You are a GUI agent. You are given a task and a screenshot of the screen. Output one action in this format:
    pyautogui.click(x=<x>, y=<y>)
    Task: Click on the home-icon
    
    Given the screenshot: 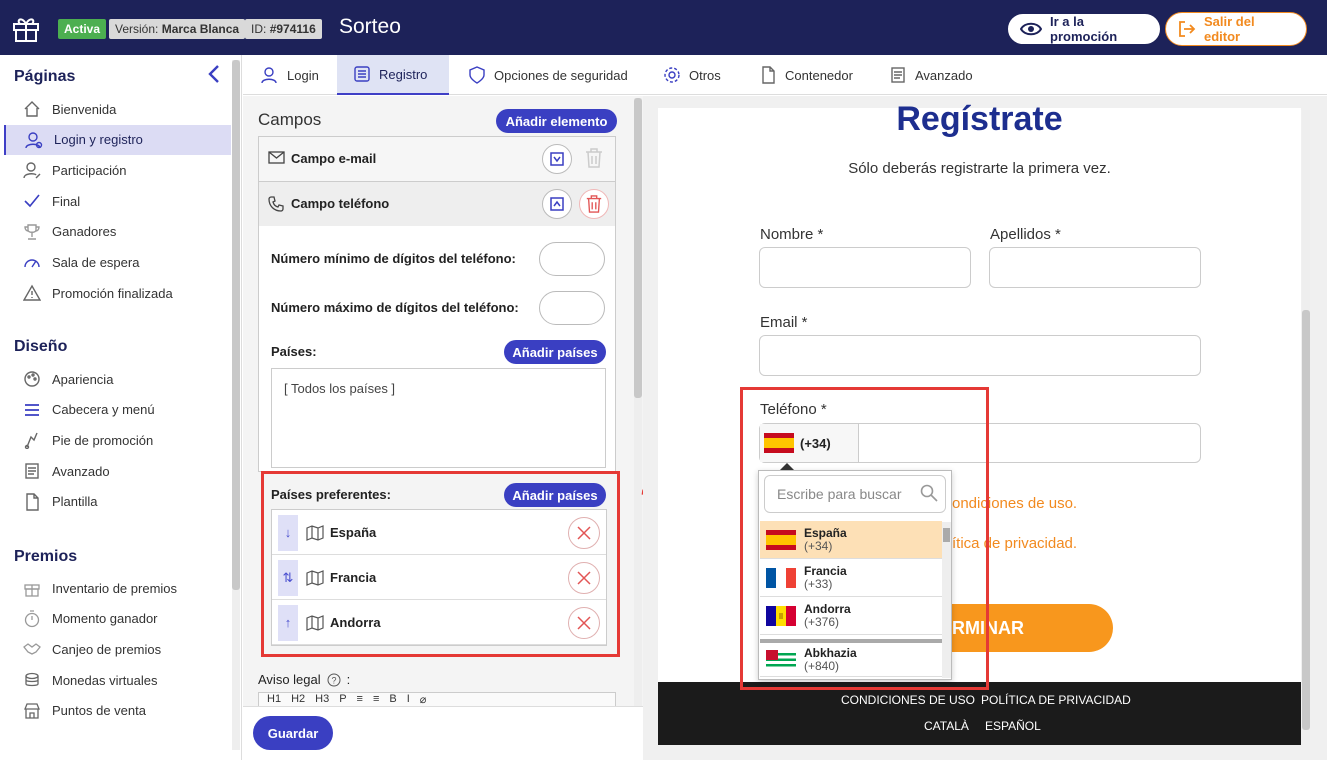 What is the action you would take?
    pyautogui.click(x=32, y=109)
    